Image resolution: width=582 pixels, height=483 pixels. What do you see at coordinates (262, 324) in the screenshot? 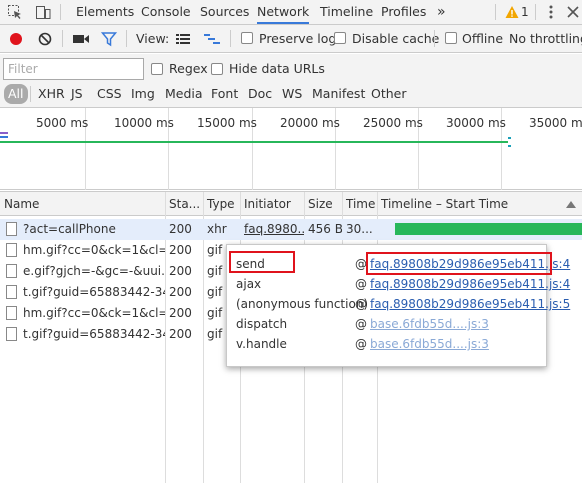
I see `stack-function-name: dispatch` at bounding box center [262, 324].